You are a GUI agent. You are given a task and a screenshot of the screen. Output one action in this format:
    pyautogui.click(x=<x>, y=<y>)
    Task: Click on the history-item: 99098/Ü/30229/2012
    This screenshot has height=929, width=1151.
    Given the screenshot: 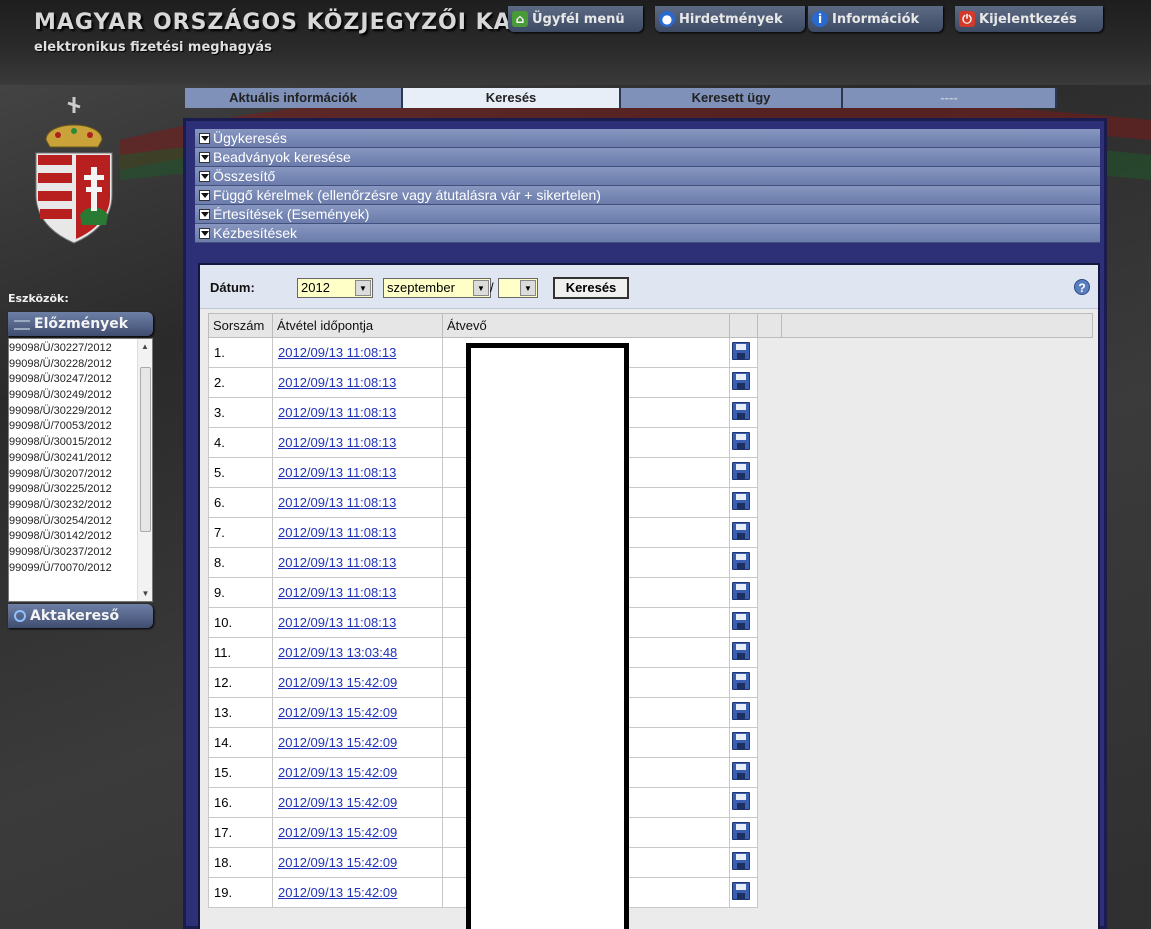 What is the action you would take?
    pyautogui.click(x=73, y=412)
    